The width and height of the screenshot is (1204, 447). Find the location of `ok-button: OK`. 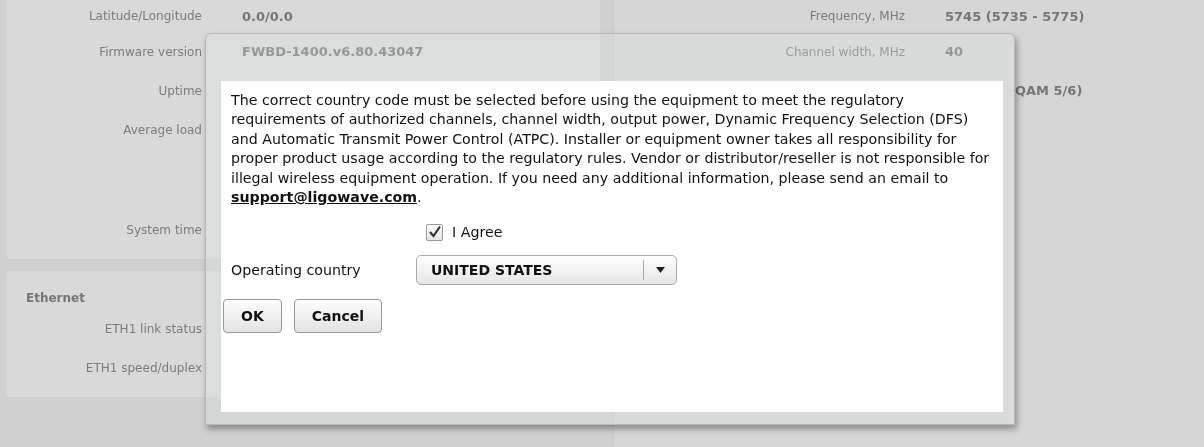

ok-button: OK is located at coordinates (252, 316).